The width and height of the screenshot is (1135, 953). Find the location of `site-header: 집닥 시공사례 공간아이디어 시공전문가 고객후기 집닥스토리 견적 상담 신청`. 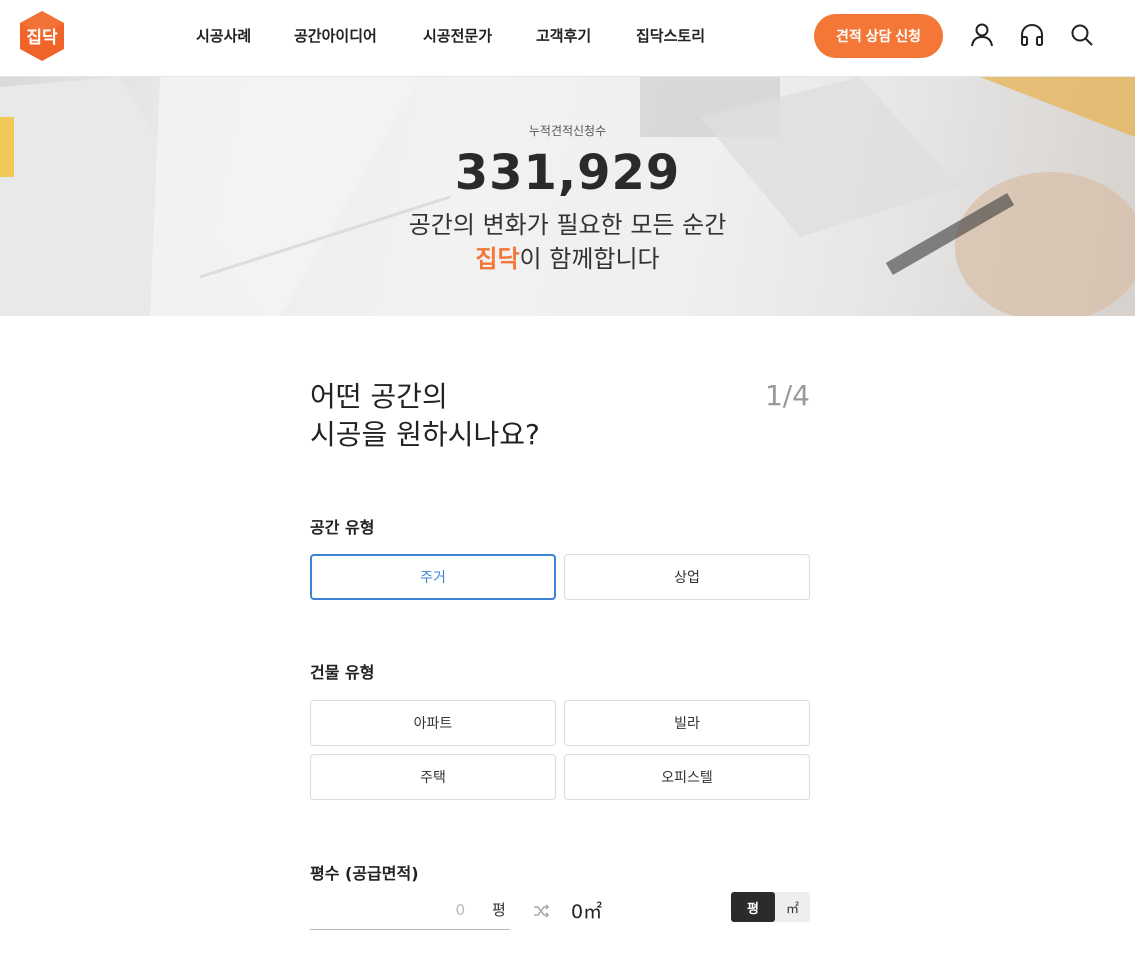

site-header: 집닥 시공사례 공간아이디어 시공전문가 고객후기 집닥스토리 견적 상담 신청 is located at coordinates (567, 38).